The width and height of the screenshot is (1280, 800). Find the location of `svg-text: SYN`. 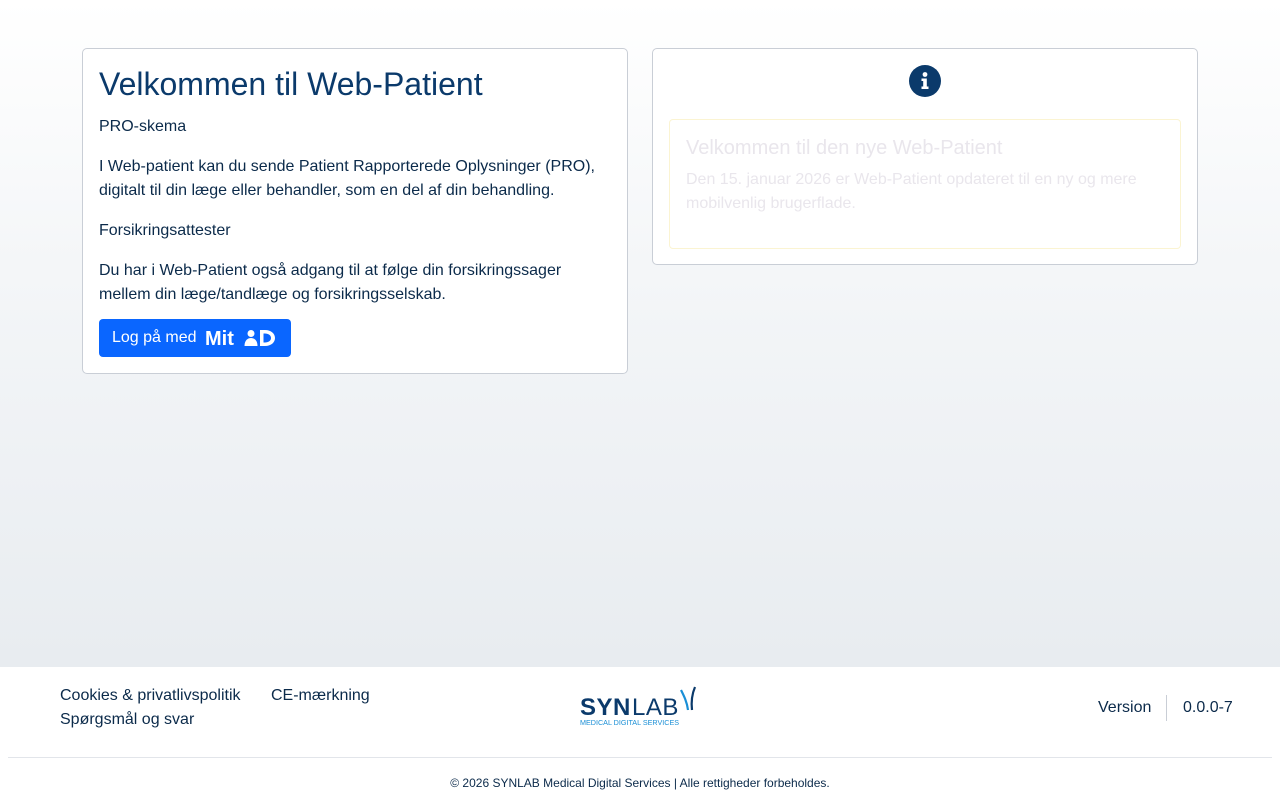

svg-text: SYN is located at coordinates (605, 707).